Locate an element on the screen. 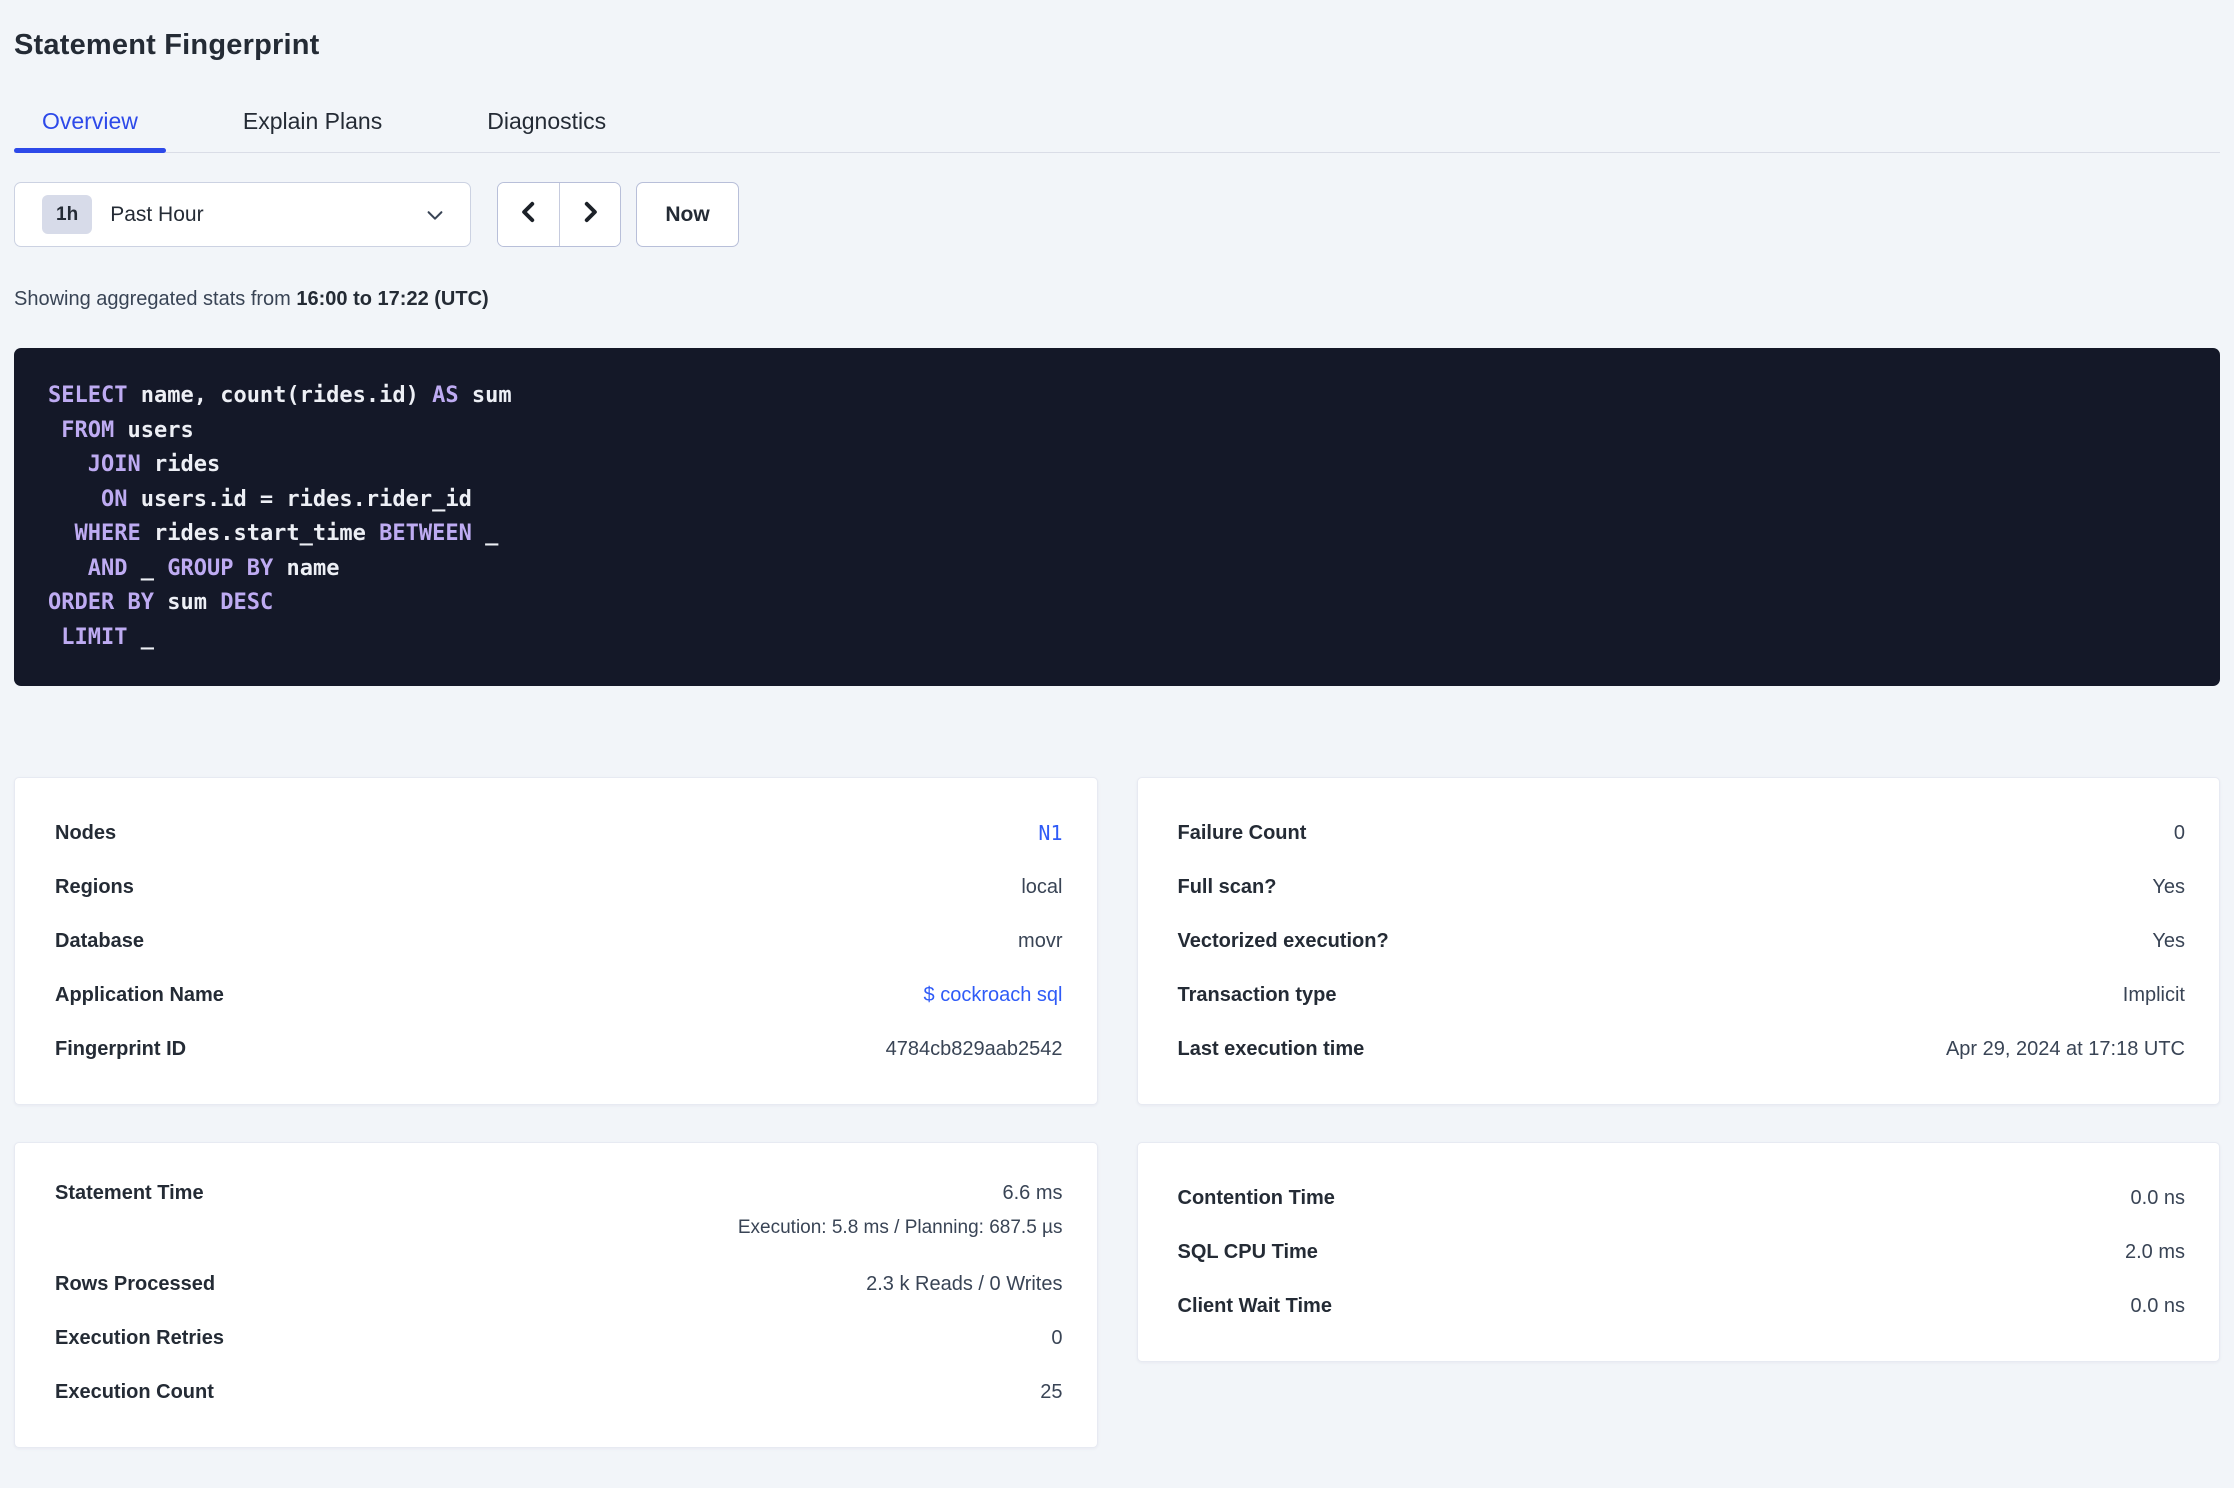  time-nav-group is located at coordinates (559, 214).